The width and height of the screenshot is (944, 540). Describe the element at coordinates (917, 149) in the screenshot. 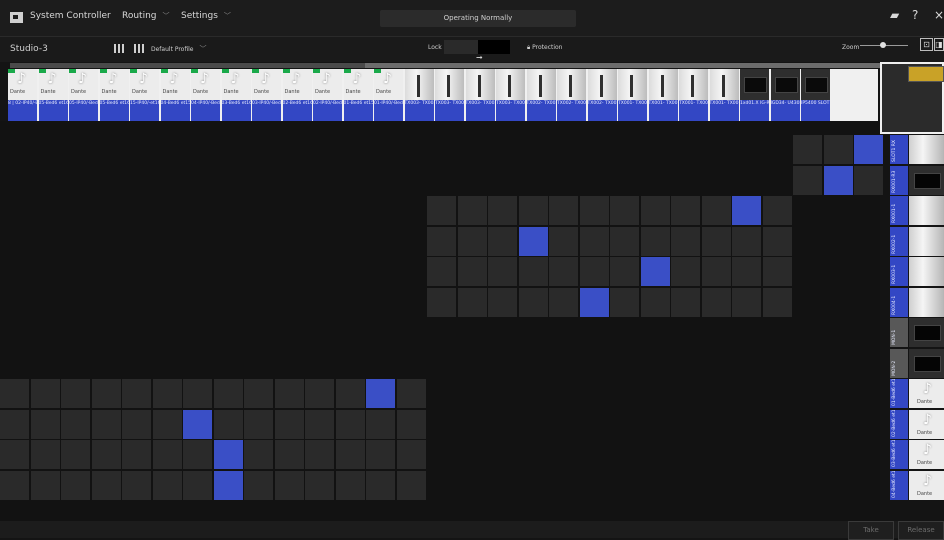

I see `destination-0: SLOT1 RX` at that location.